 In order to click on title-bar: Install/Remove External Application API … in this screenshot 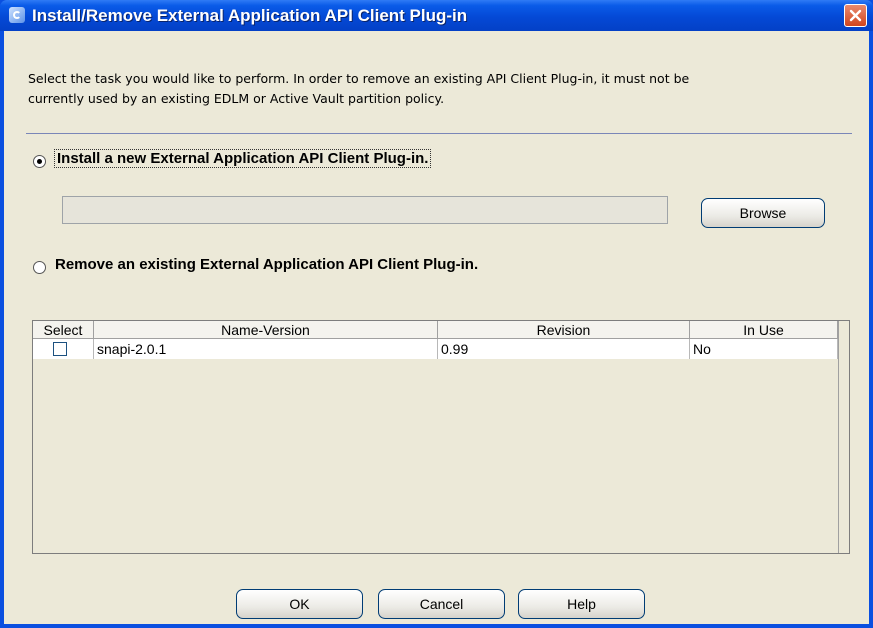, I will do `click(436, 15)`.